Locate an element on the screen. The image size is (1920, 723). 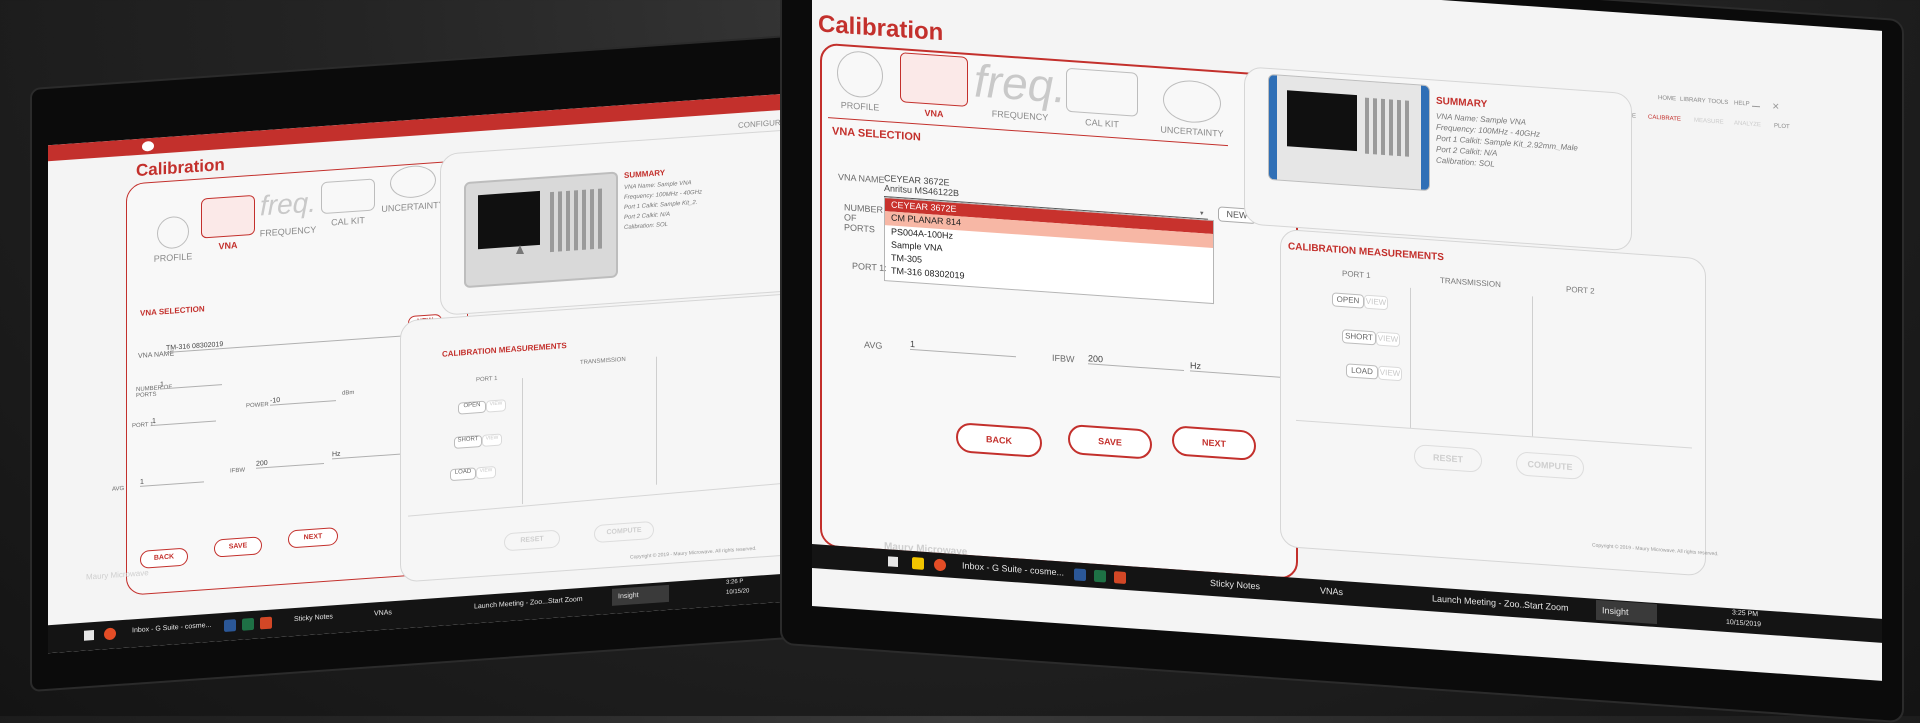
freq-logo: freq. is located at coordinates (1020, 83).